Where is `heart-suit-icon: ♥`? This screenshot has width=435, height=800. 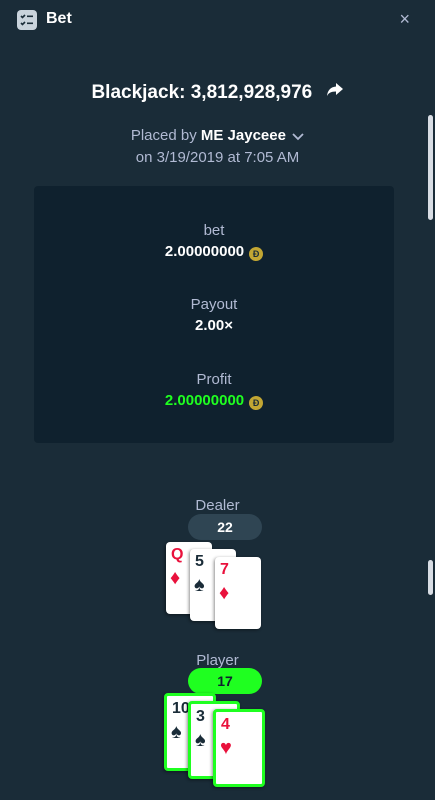 heart-suit-icon: ♥ is located at coordinates (226, 748).